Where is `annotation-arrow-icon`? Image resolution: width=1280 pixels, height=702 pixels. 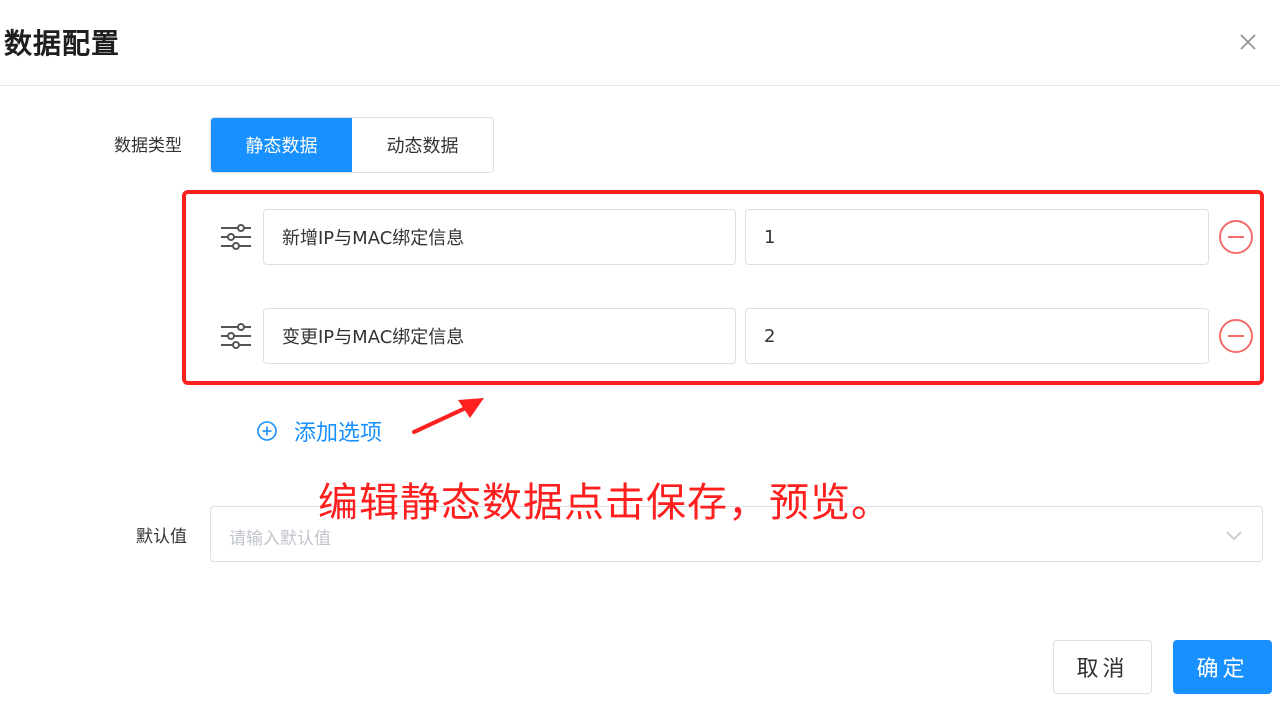
annotation-arrow-icon is located at coordinates (448, 416).